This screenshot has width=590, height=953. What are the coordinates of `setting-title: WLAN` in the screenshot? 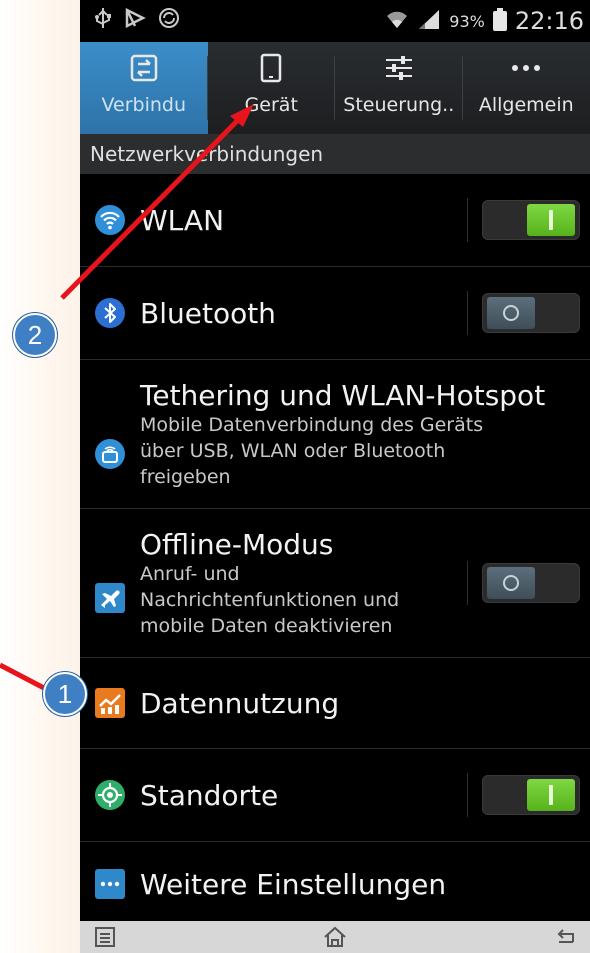 It's located at (182, 220).